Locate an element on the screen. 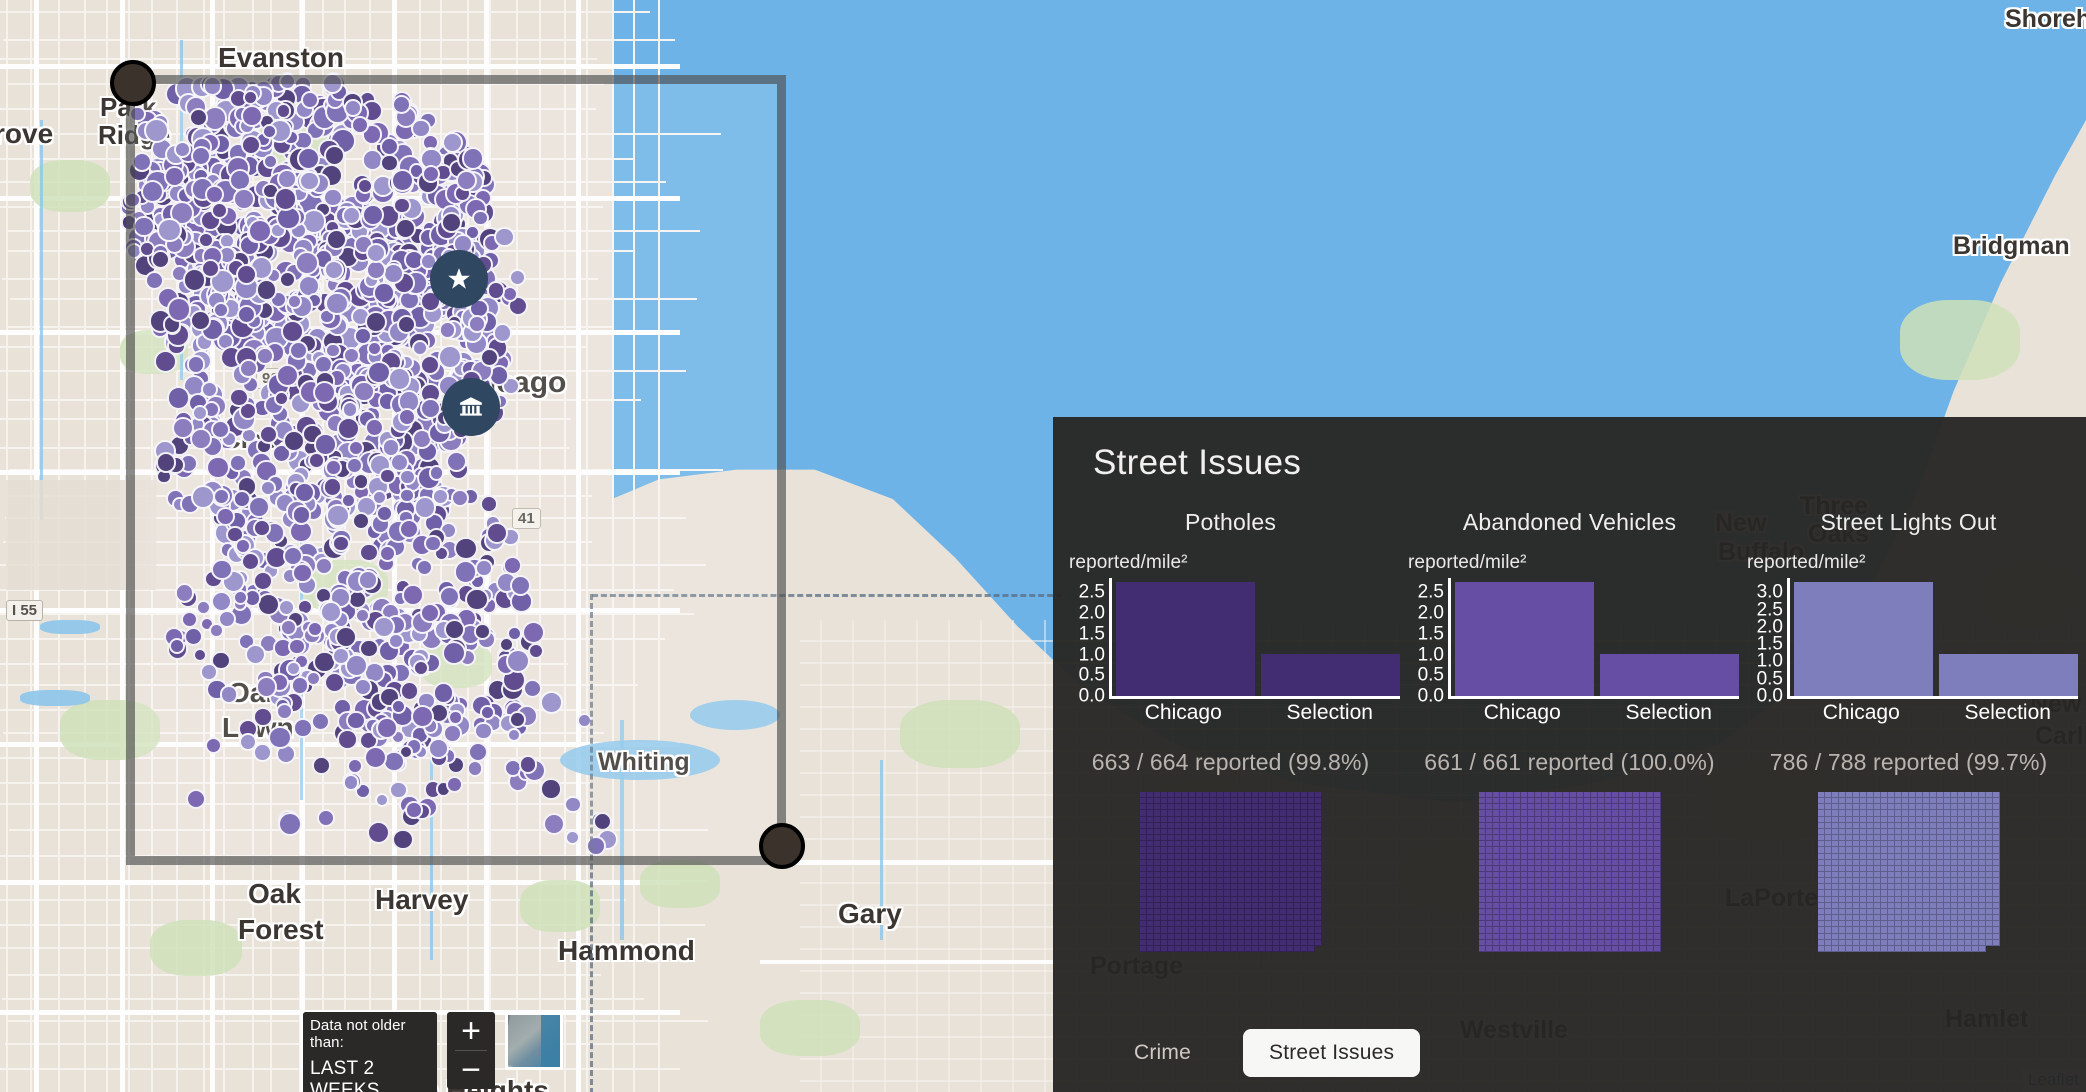 This screenshot has height=1092, width=2086. panel-tab-bar: Crime Street Issues is located at coordinates (1569, 1053).